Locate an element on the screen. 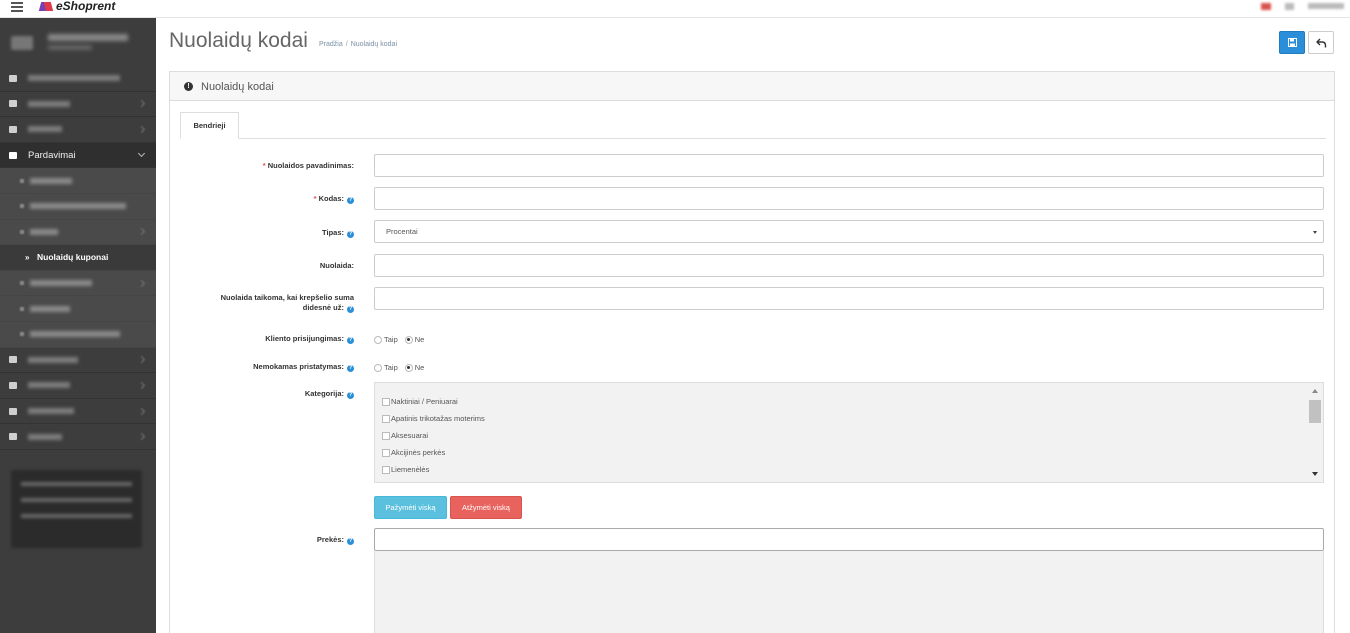 This screenshot has width=1350, height=633. login-yes-radio is located at coordinates (378, 339).